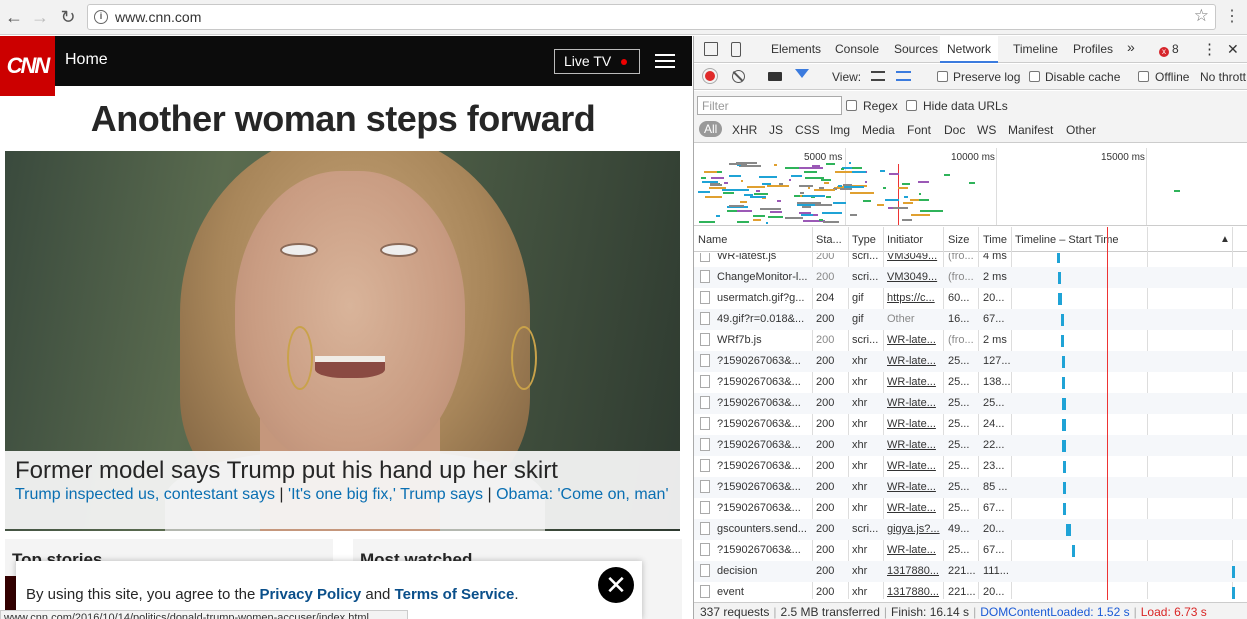  I want to click on request-name: event, so click(764, 592).